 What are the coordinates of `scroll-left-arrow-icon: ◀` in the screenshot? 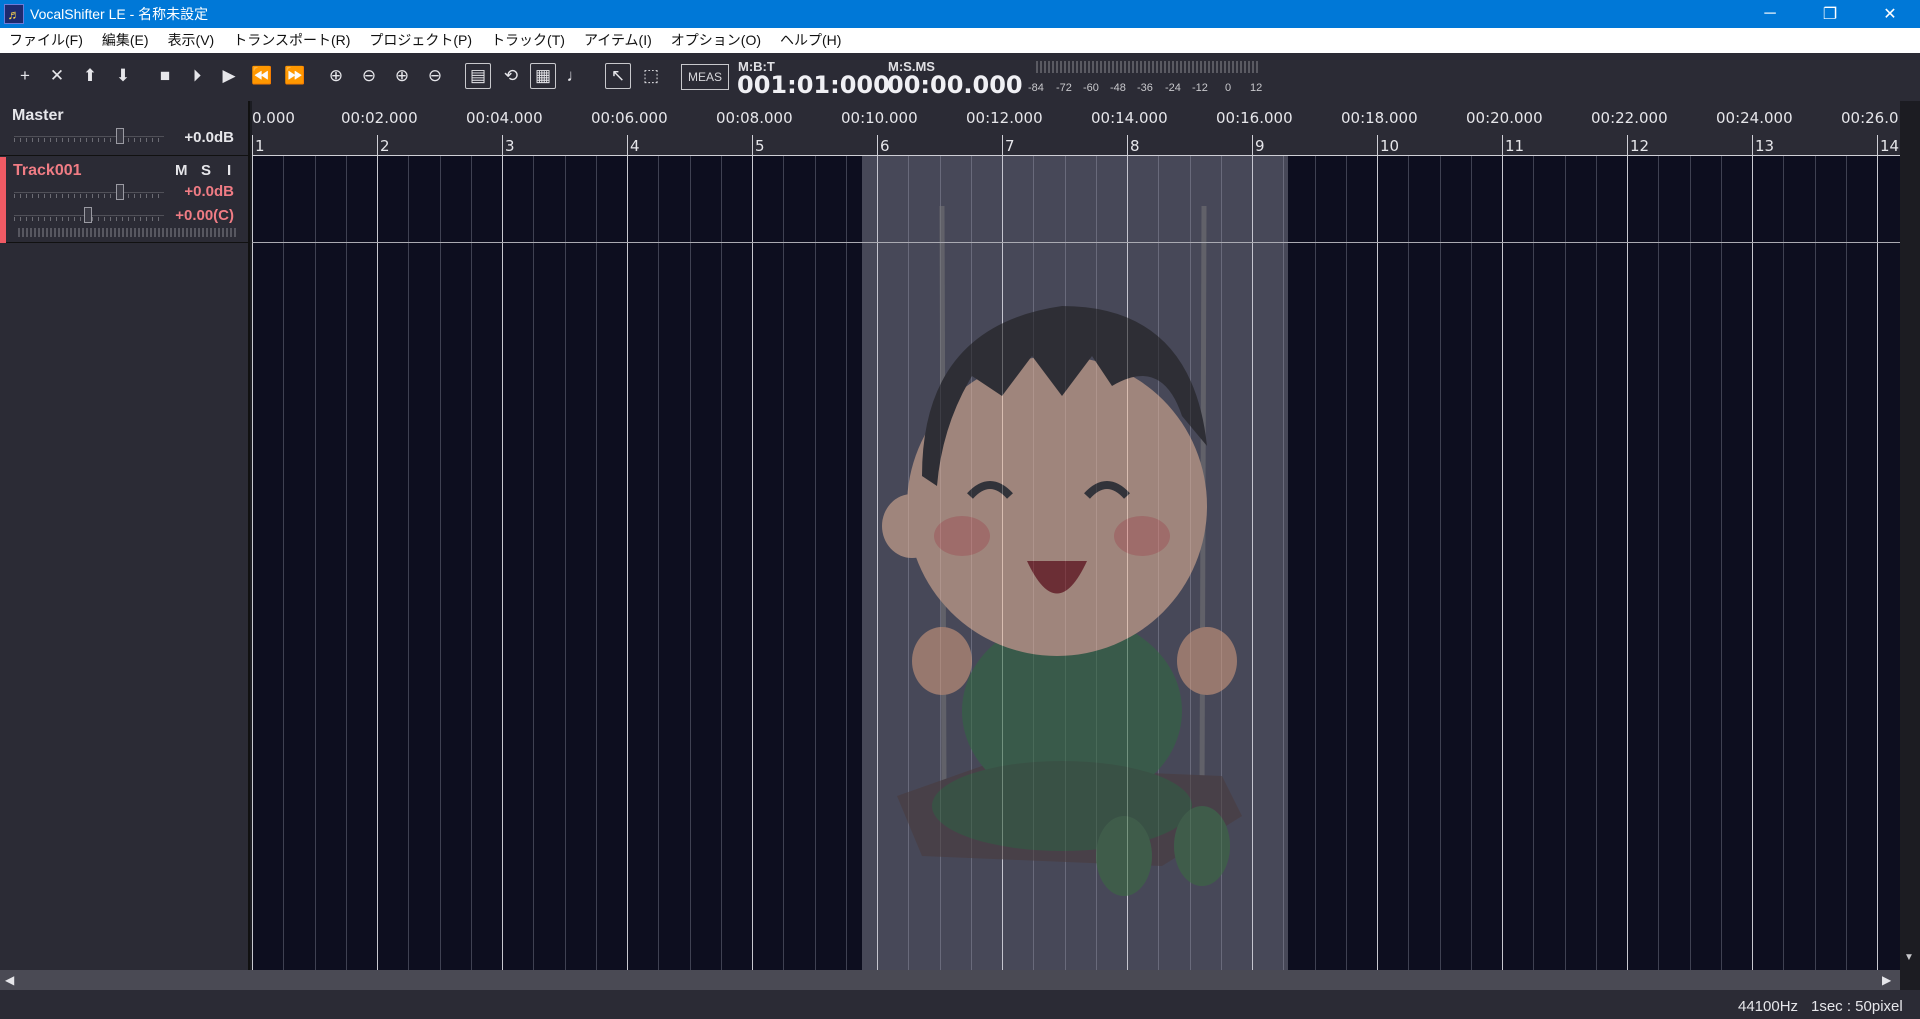 It's located at (9, 980).